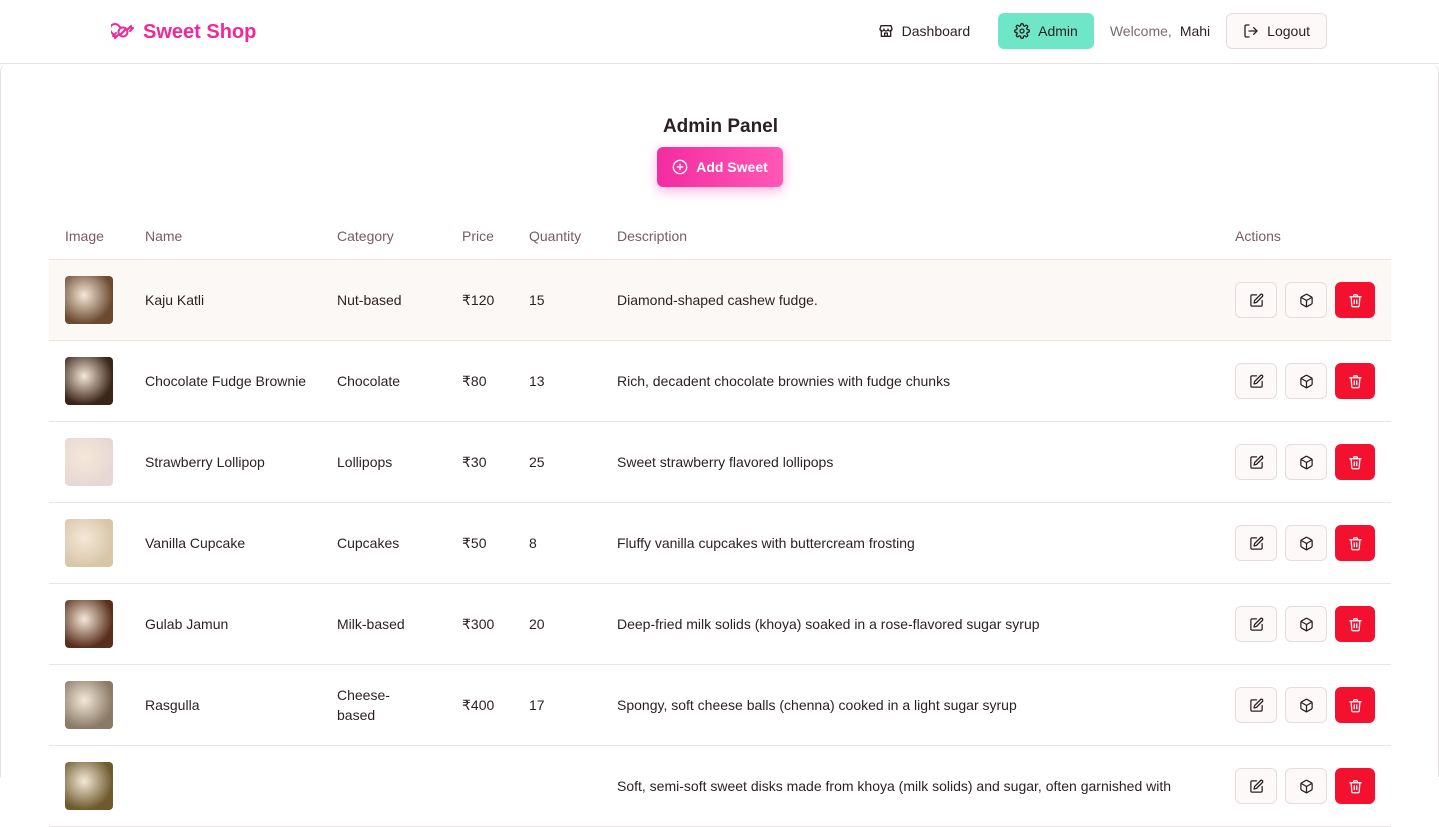  I want to click on welcome-label: Welcome,, so click(1140, 31).